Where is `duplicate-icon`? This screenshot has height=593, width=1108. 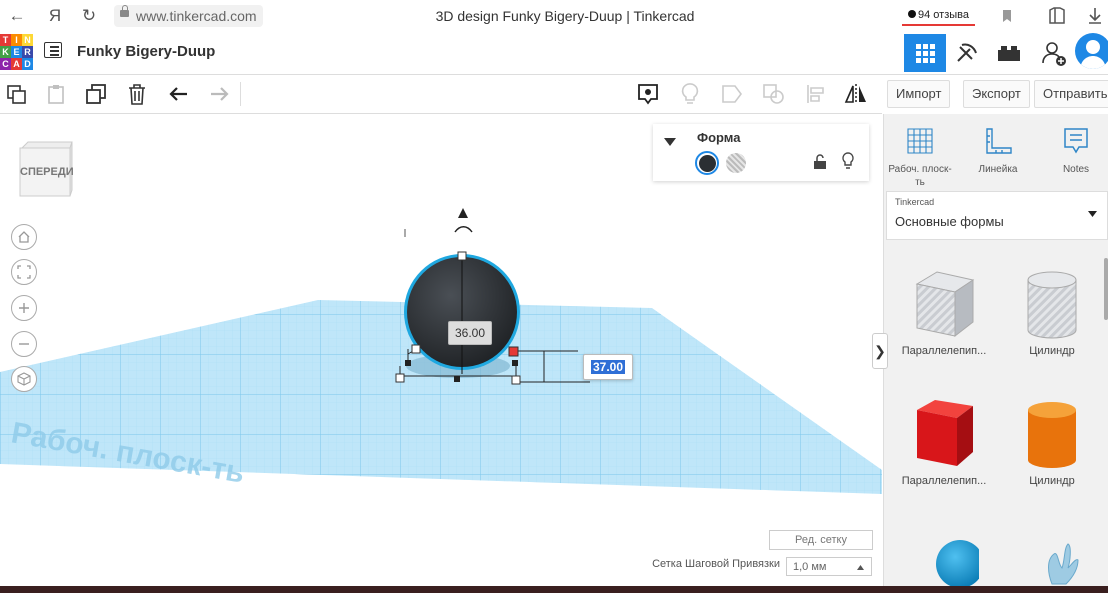 duplicate-icon is located at coordinates (96, 94).